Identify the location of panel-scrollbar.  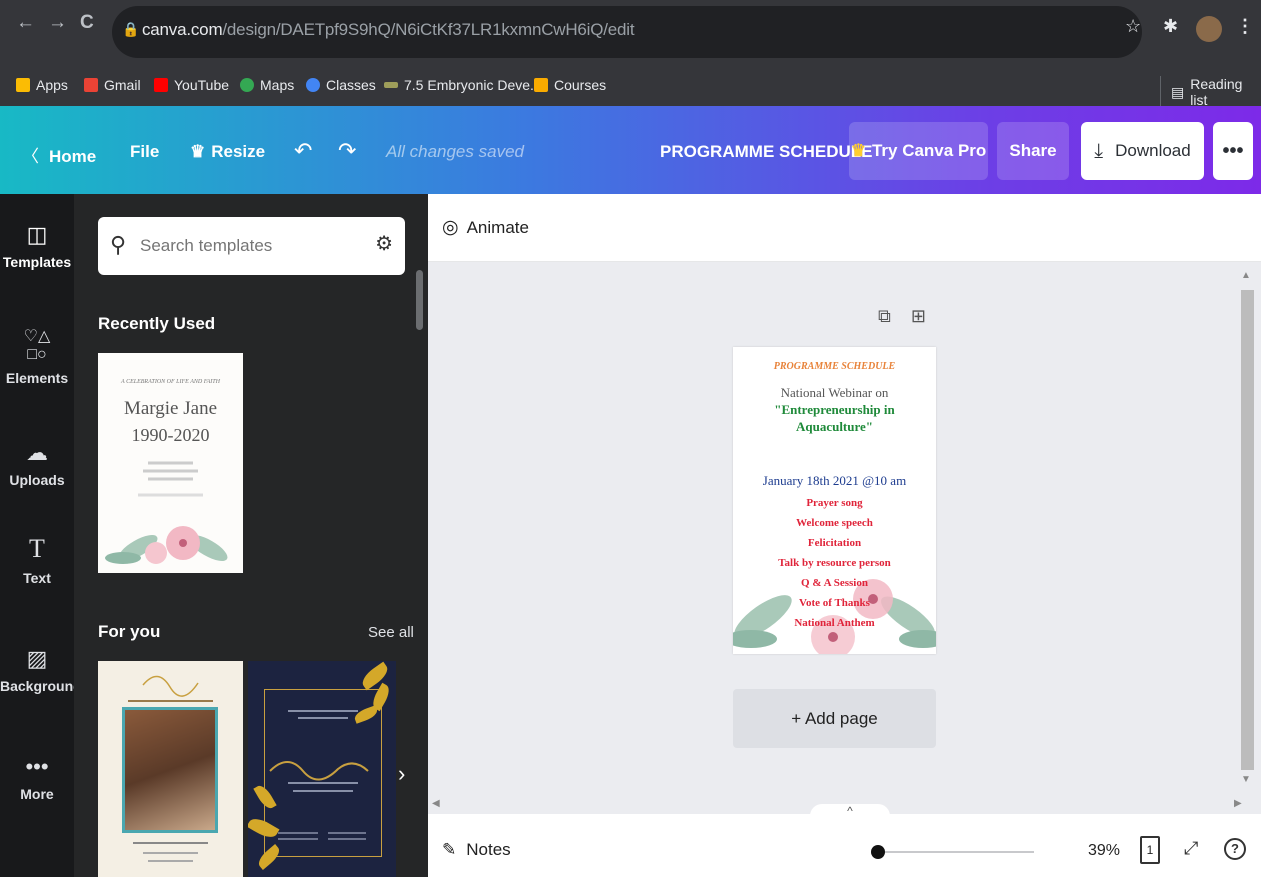
(419, 300).